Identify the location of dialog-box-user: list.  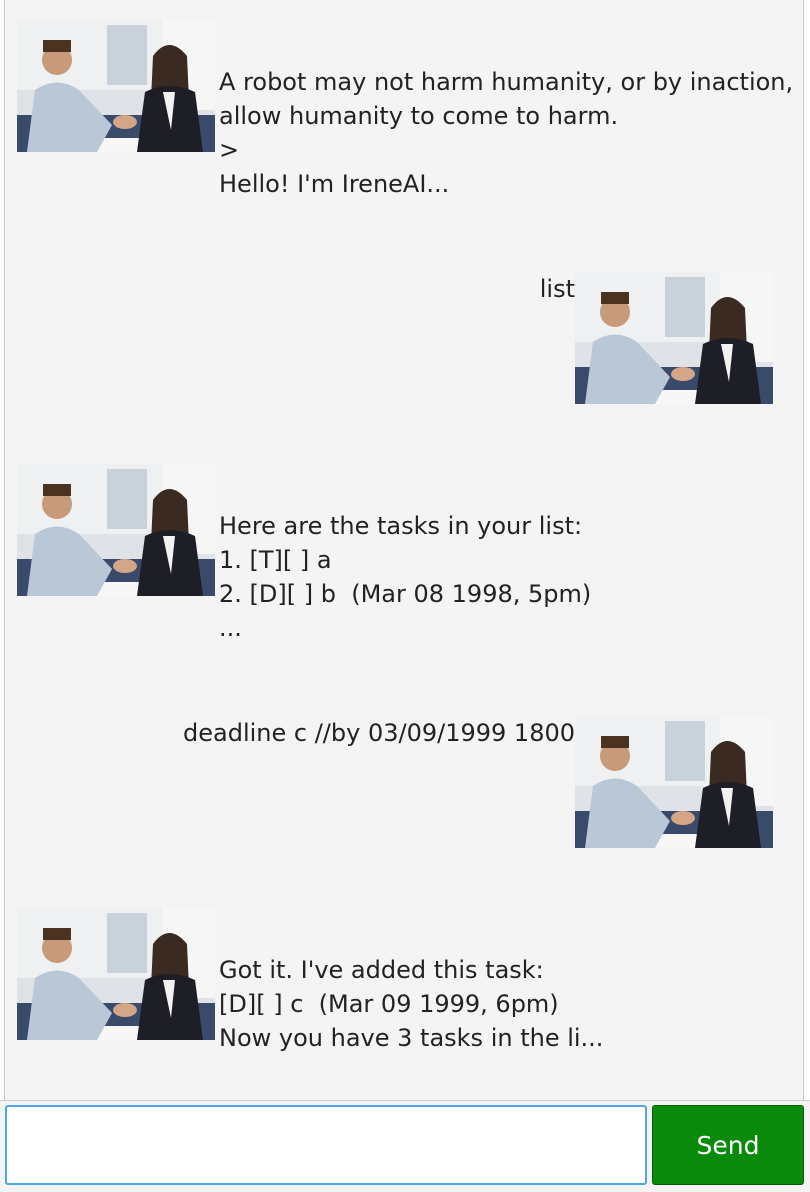
(395, 338).